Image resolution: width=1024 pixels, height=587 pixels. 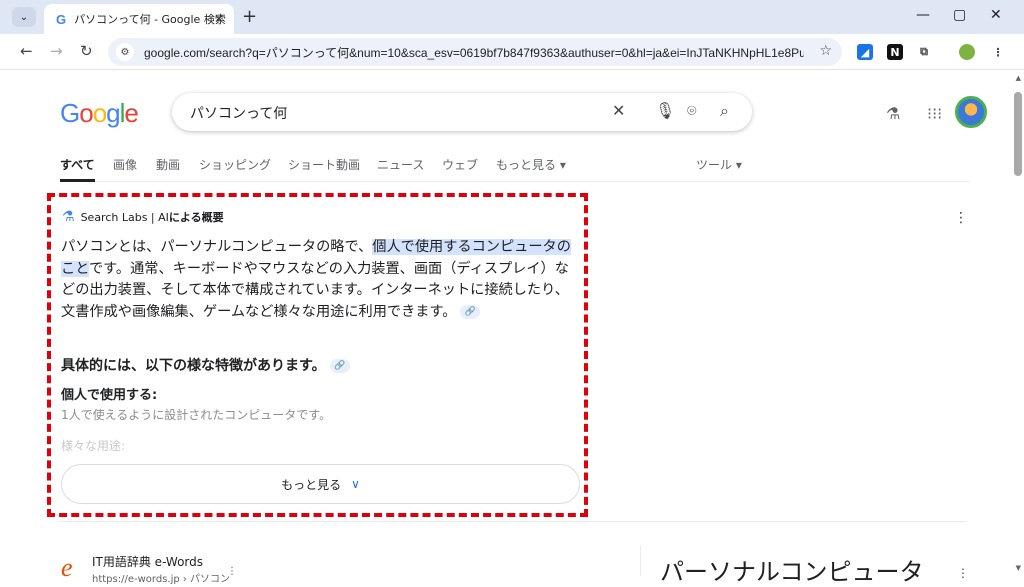 I want to click on back-icon: ←, so click(x=26, y=51).